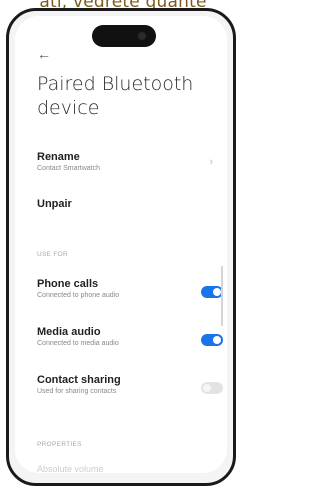 The height and width of the screenshot is (487, 320). I want to click on phone-calls-row: Phone calls Connected to phone audio, so click(130, 288).